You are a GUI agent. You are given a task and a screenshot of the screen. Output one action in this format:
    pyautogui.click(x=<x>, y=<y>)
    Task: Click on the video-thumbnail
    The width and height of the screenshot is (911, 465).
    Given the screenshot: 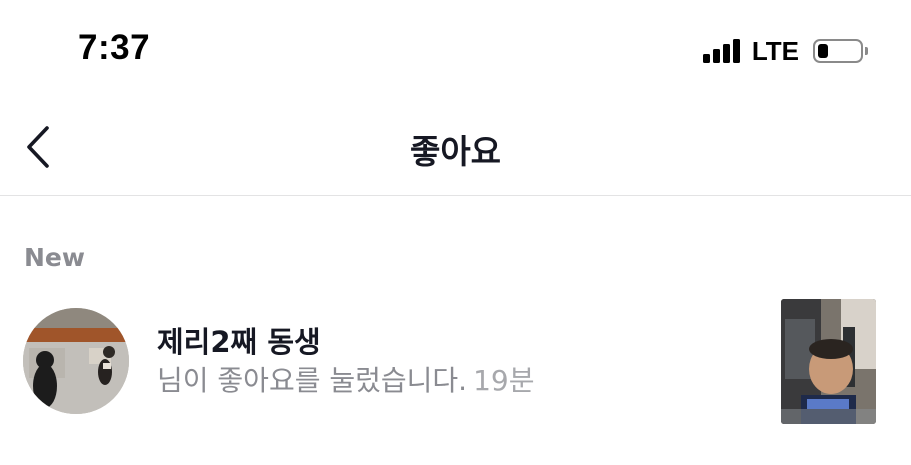 What is the action you would take?
    pyautogui.click(x=828, y=361)
    